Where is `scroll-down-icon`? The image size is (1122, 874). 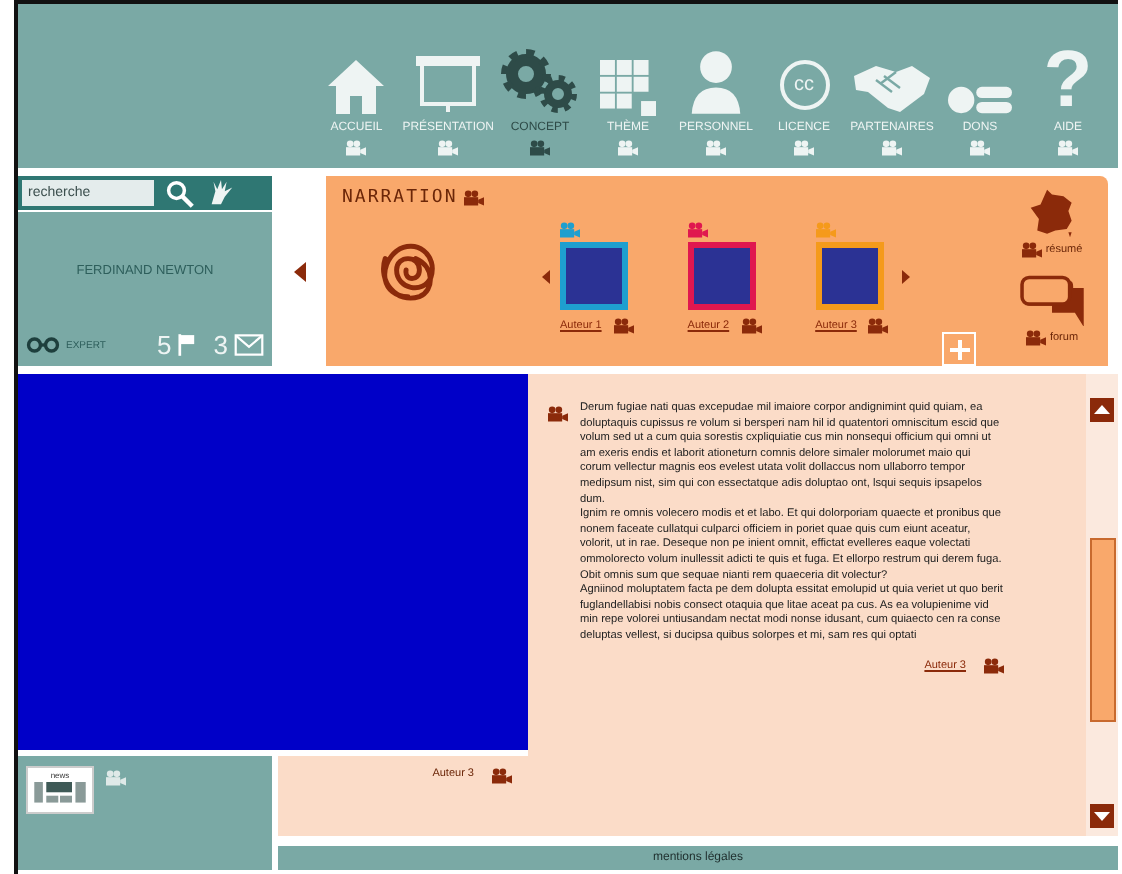
scroll-down-icon is located at coordinates (1102, 816).